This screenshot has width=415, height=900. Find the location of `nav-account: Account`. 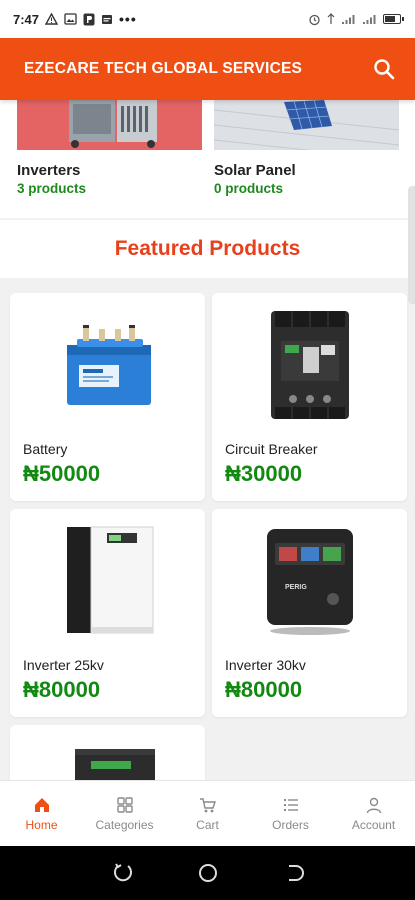

nav-account: Account is located at coordinates (373, 813).